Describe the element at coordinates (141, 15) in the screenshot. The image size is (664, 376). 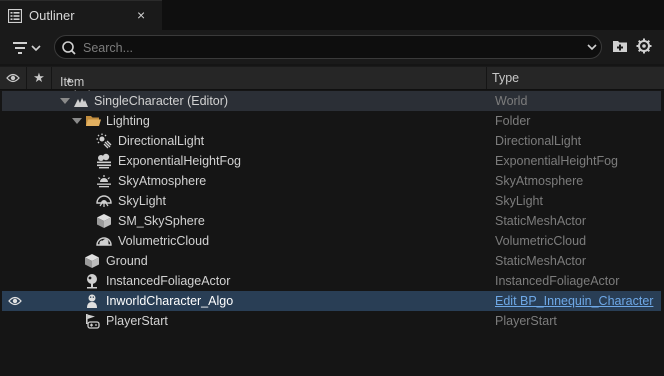
I see `close-icon: ×` at that location.